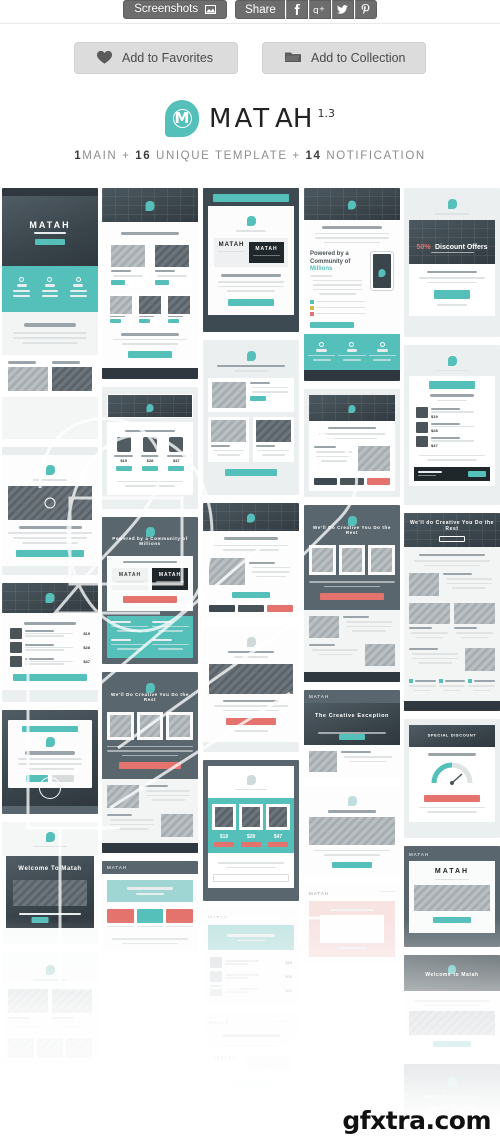 Image resolution: width=500 pixels, height=1147 pixels. I want to click on thumbnail-invited-dark, so click(50, 761).